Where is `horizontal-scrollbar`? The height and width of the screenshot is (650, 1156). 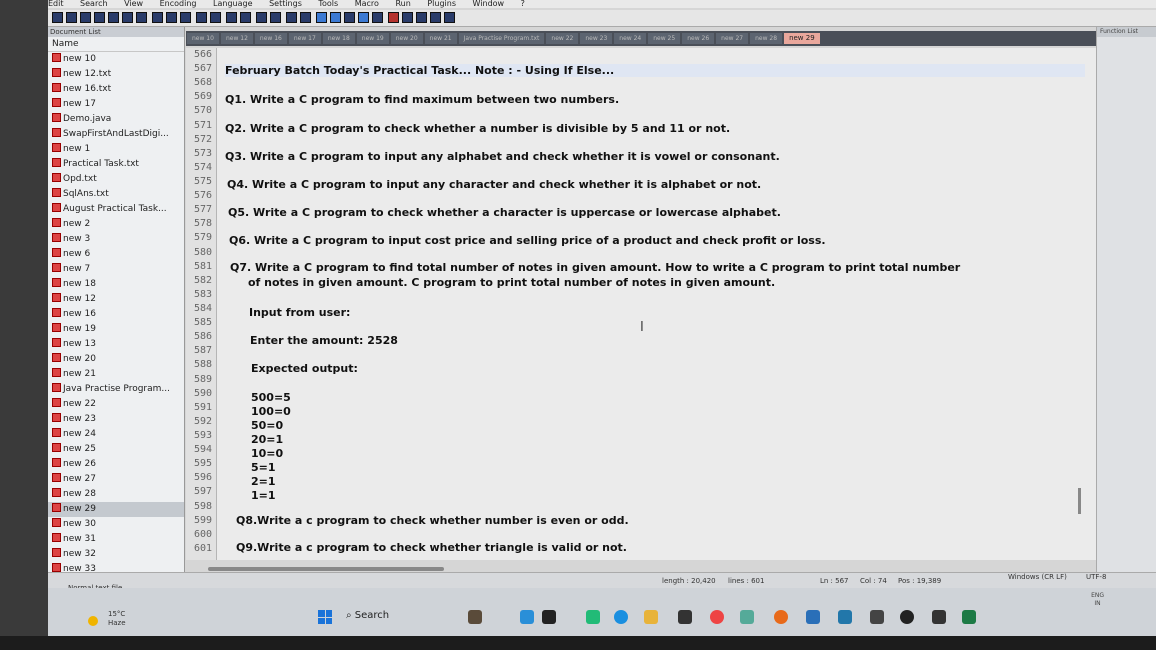
horizontal-scrollbar is located at coordinates (326, 569).